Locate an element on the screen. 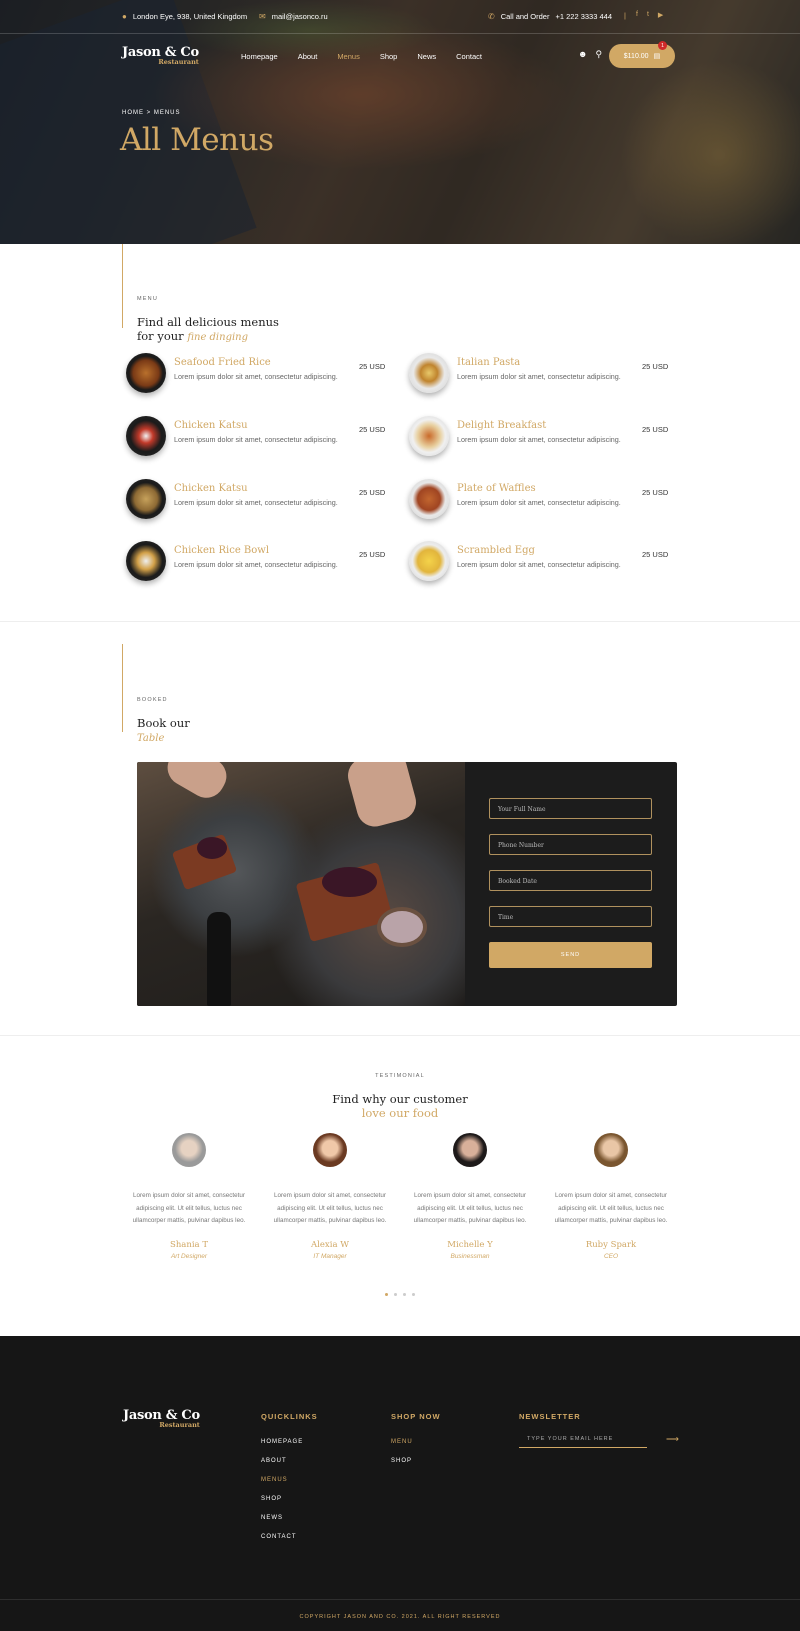 This screenshot has height=1631, width=800. footer-link-about: ABOUT is located at coordinates (274, 1461).